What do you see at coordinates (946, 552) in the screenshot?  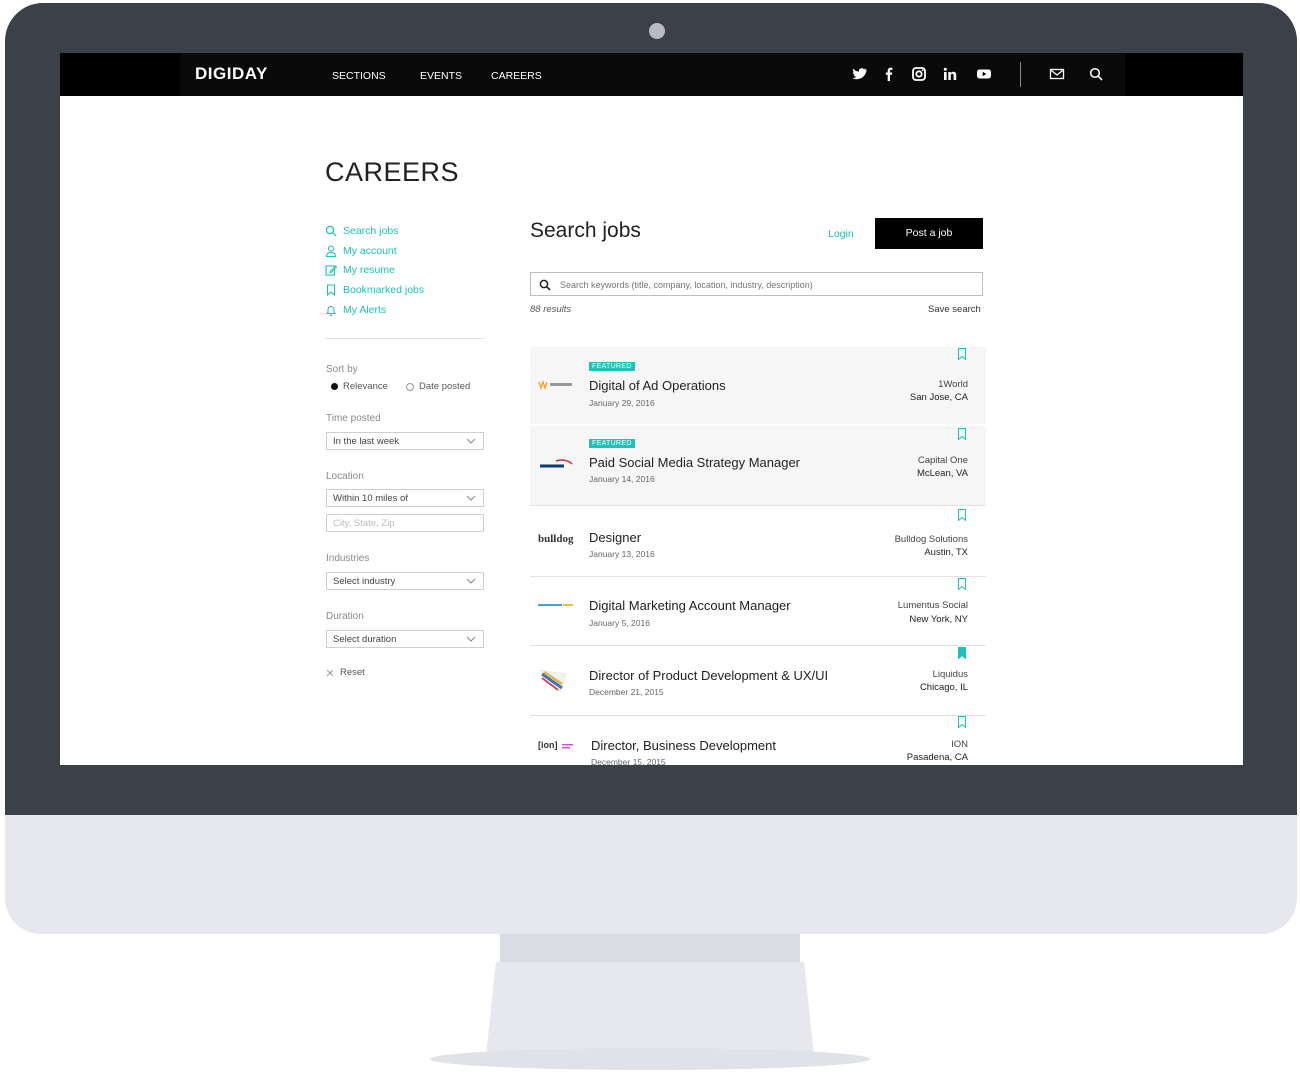 I see `job-location: Austin, TX` at bounding box center [946, 552].